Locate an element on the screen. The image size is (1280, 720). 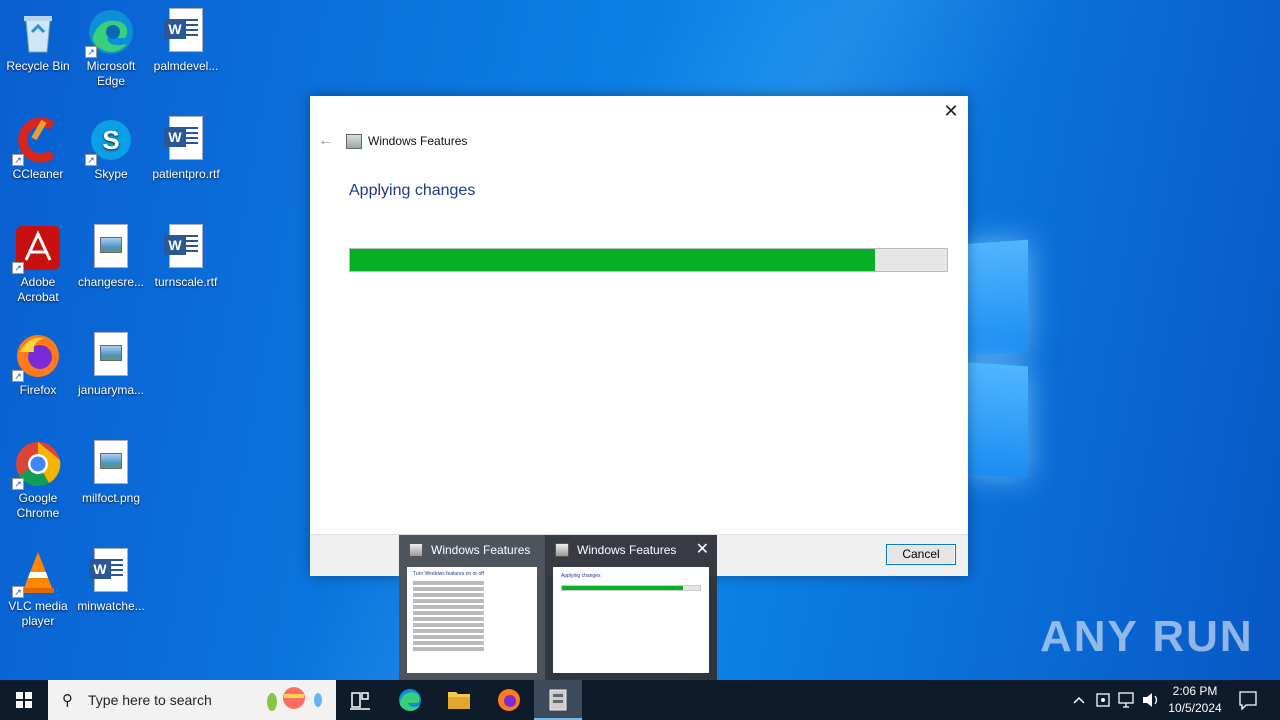
taskbar-windows-features-button is located at coordinates (558, 700).